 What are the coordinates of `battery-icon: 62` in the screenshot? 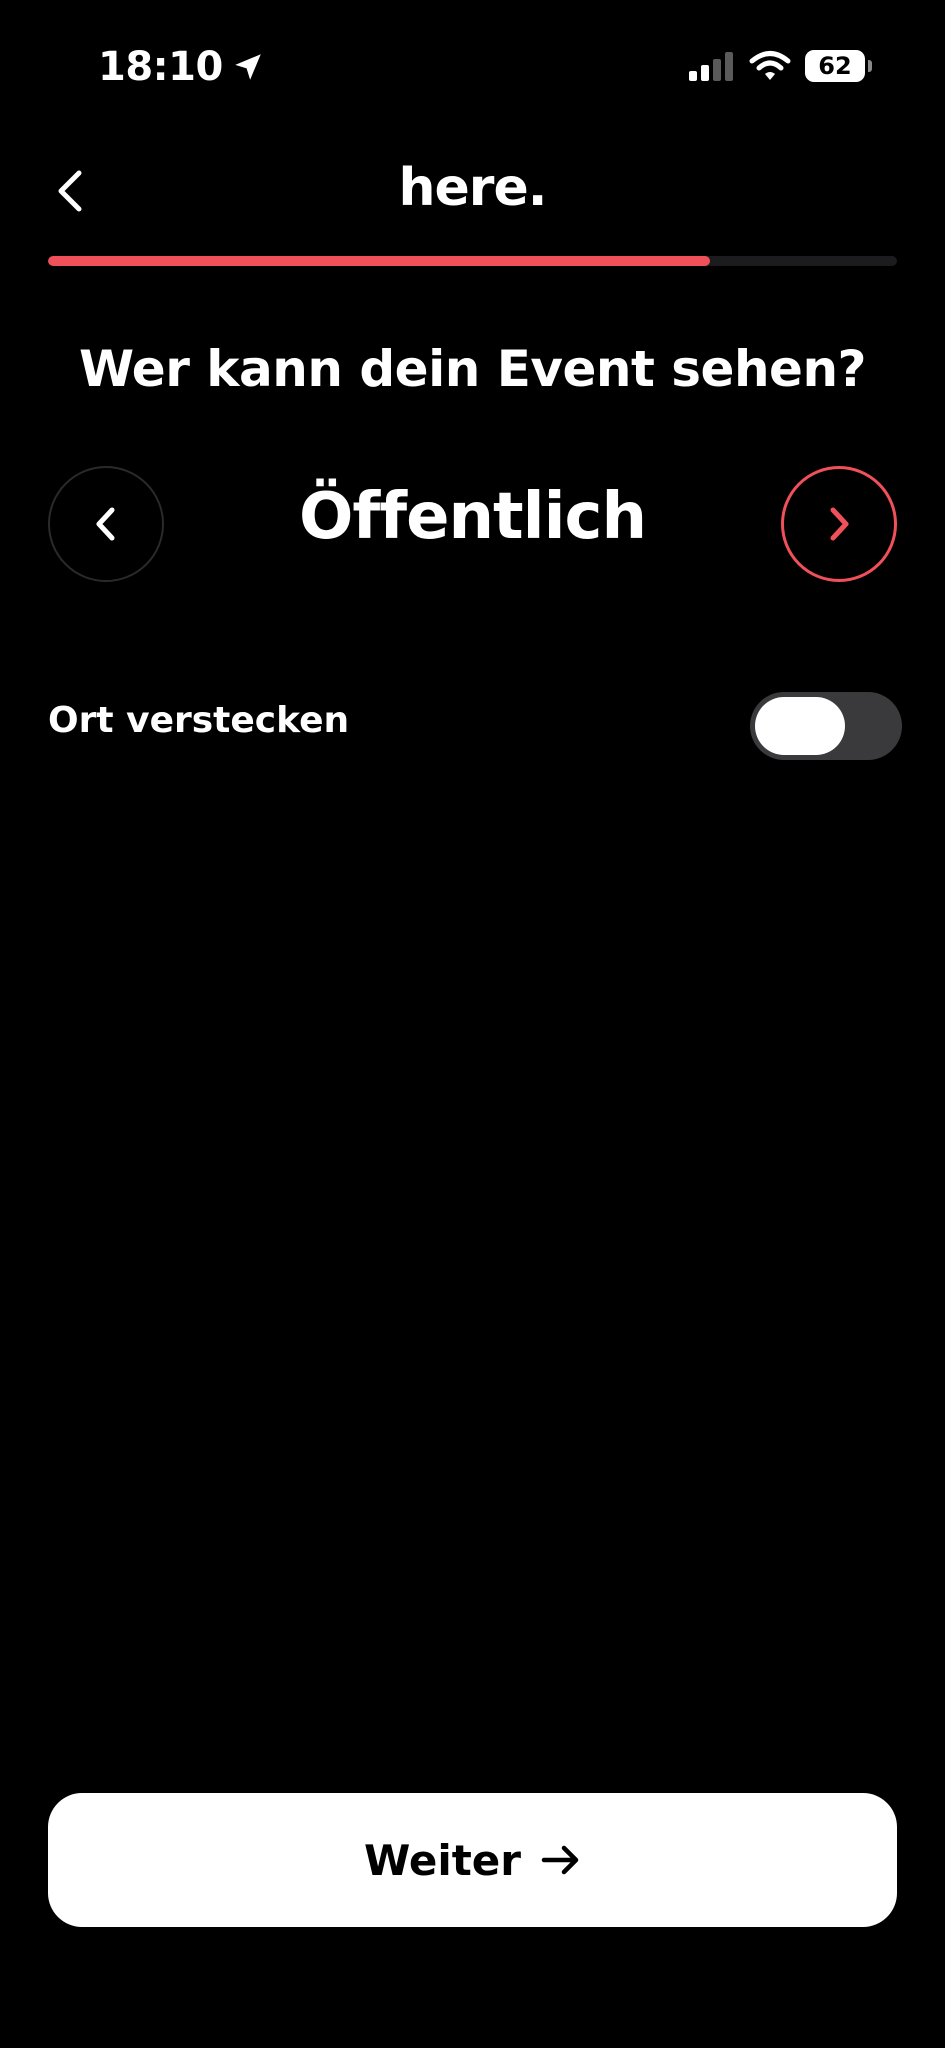 It's located at (838, 66).